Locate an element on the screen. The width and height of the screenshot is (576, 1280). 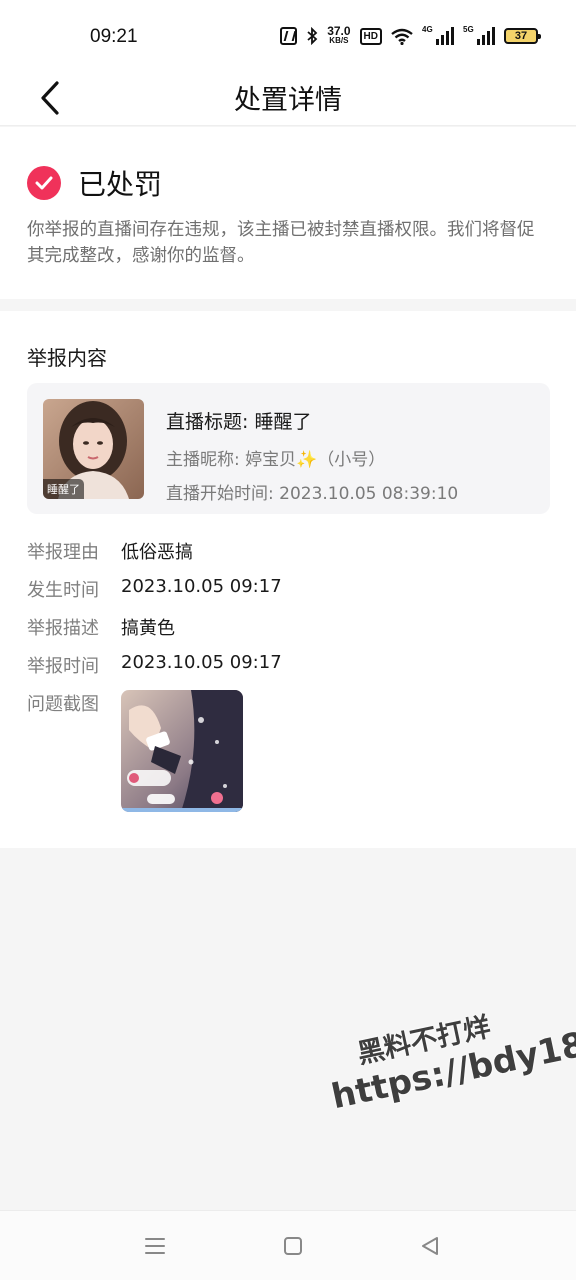
system-nav-bar is located at coordinates (288, 1245).